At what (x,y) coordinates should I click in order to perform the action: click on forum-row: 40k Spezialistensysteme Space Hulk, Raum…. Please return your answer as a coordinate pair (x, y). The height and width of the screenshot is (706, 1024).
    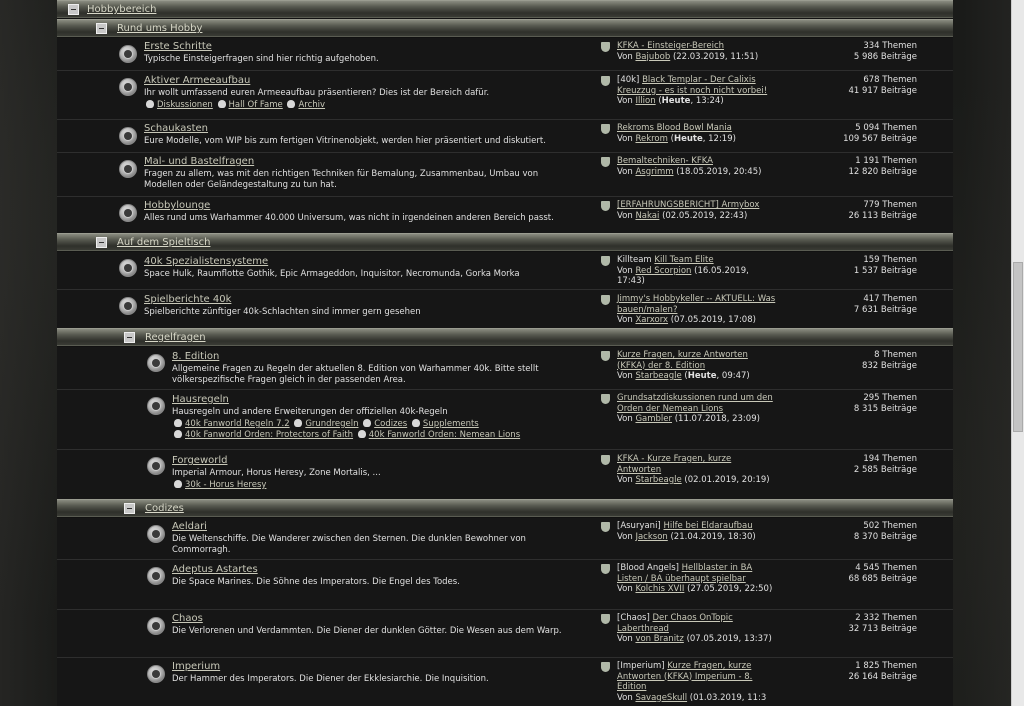
    Looking at the image, I should click on (505, 271).